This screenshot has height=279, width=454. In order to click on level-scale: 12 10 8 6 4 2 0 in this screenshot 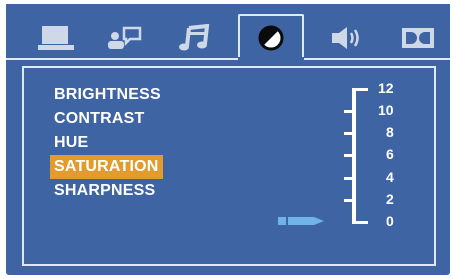, I will do `click(374, 155)`.